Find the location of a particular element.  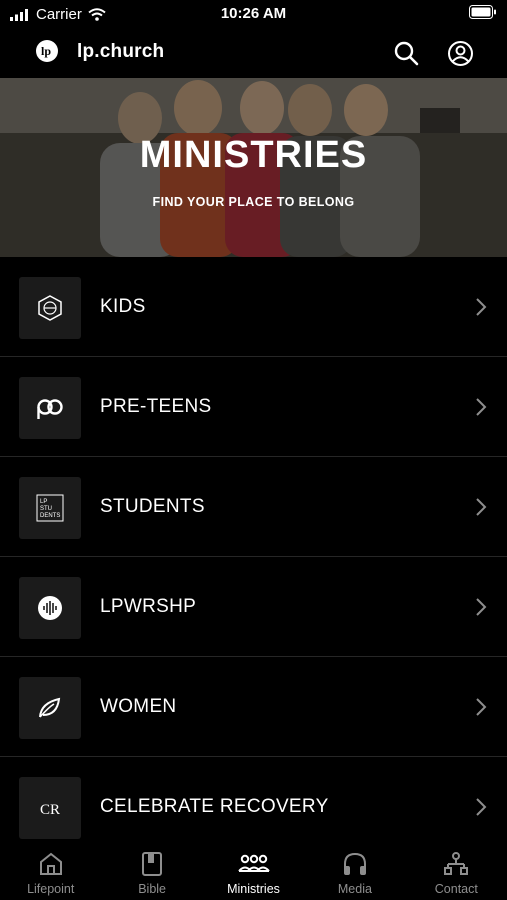

lp-logo-icon: lp is located at coordinates (47, 51).